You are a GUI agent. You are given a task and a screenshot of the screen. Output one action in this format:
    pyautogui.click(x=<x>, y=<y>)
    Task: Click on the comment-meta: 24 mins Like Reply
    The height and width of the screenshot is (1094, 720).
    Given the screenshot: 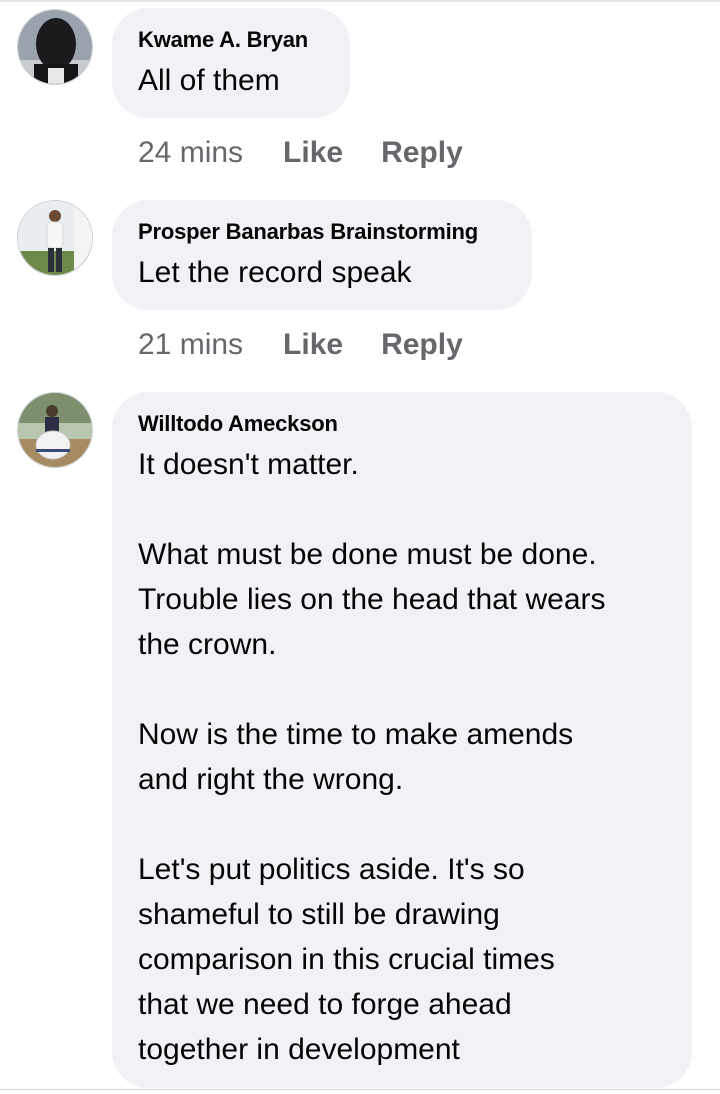 What is the action you would take?
    pyautogui.click(x=319, y=153)
    